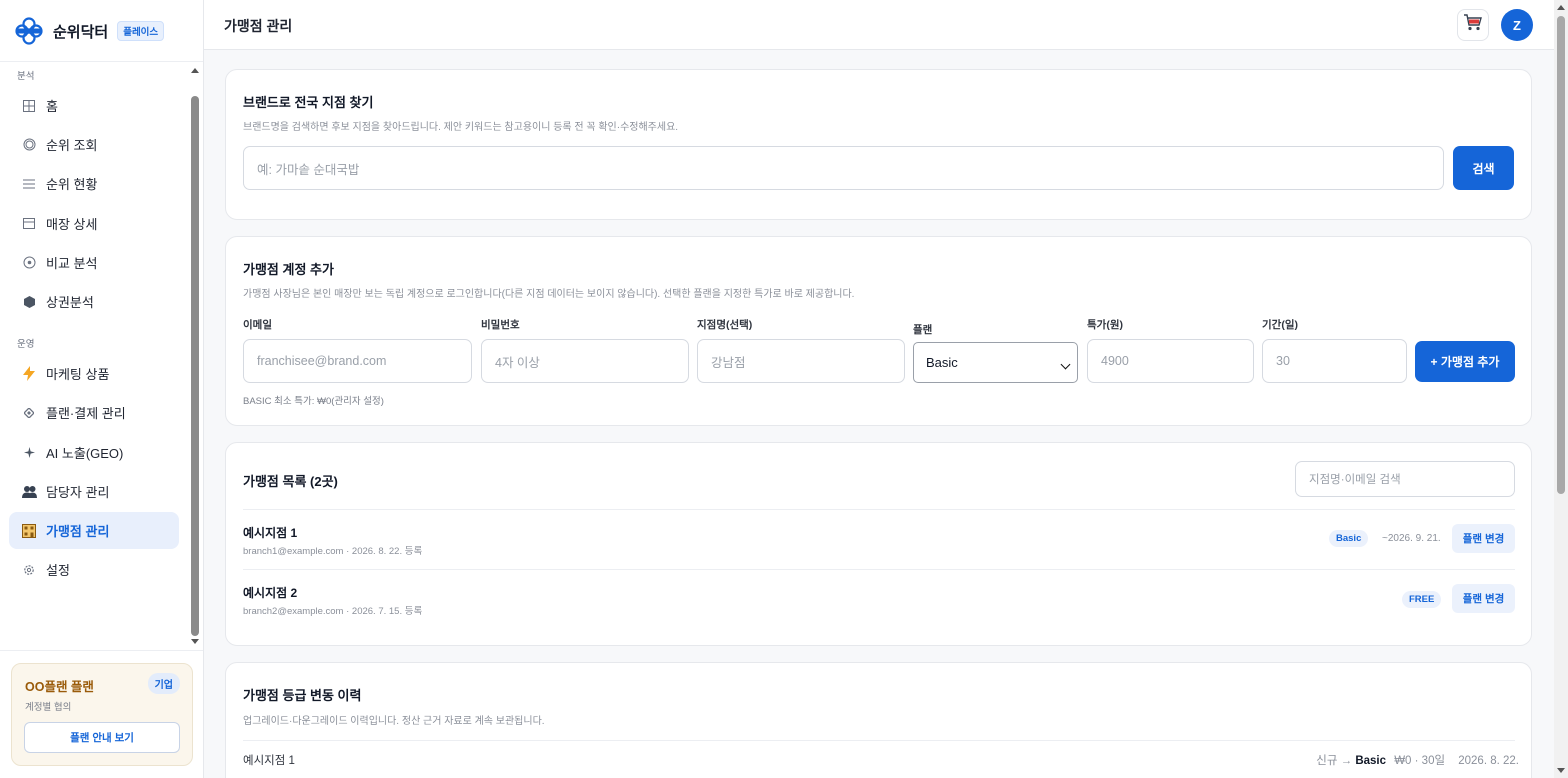 This screenshot has width=1568, height=778. Describe the element at coordinates (1334, 361) in the screenshot. I see `period-field: 30` at that location.